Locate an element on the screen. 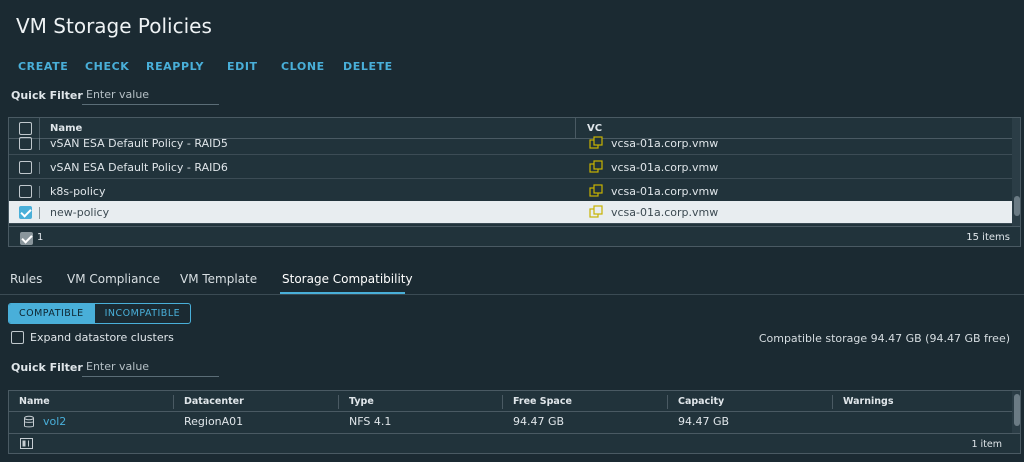 This screenshot has width=1024, height=462. policy-row-selected: new-policy vcsa-01a.corp.vmw is located at coordinates (510, 212).